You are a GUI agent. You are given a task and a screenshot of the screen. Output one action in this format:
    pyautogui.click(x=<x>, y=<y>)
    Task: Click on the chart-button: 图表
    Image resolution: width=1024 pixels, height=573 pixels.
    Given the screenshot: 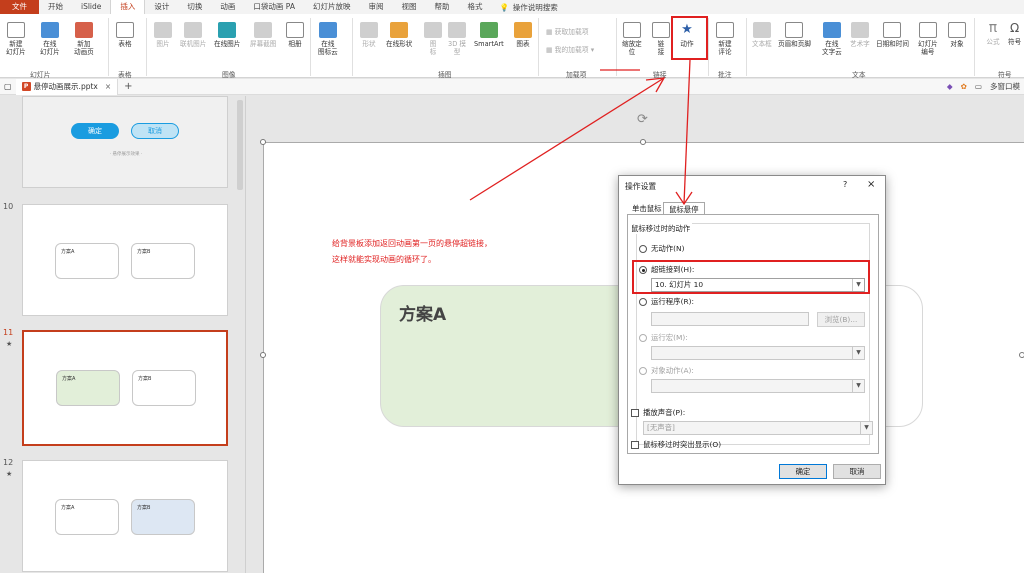 What is the action you would take?
    pyautogui.click(x=523, y=35)
    